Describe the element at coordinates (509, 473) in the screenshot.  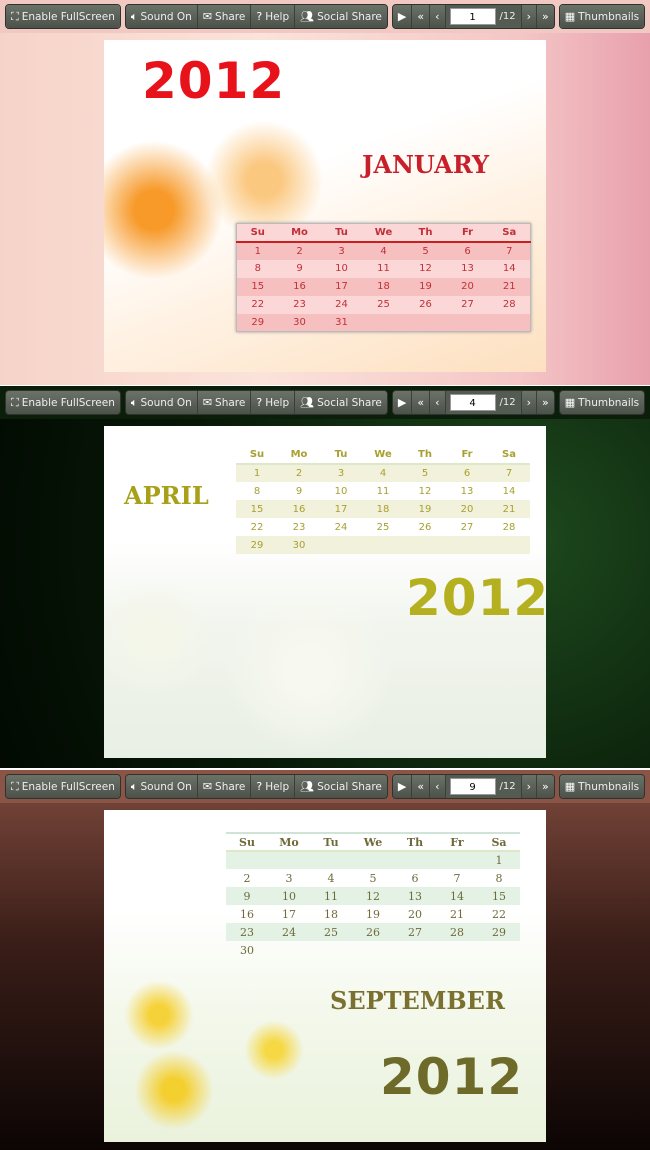
I see `day-cell: 7` at that location.